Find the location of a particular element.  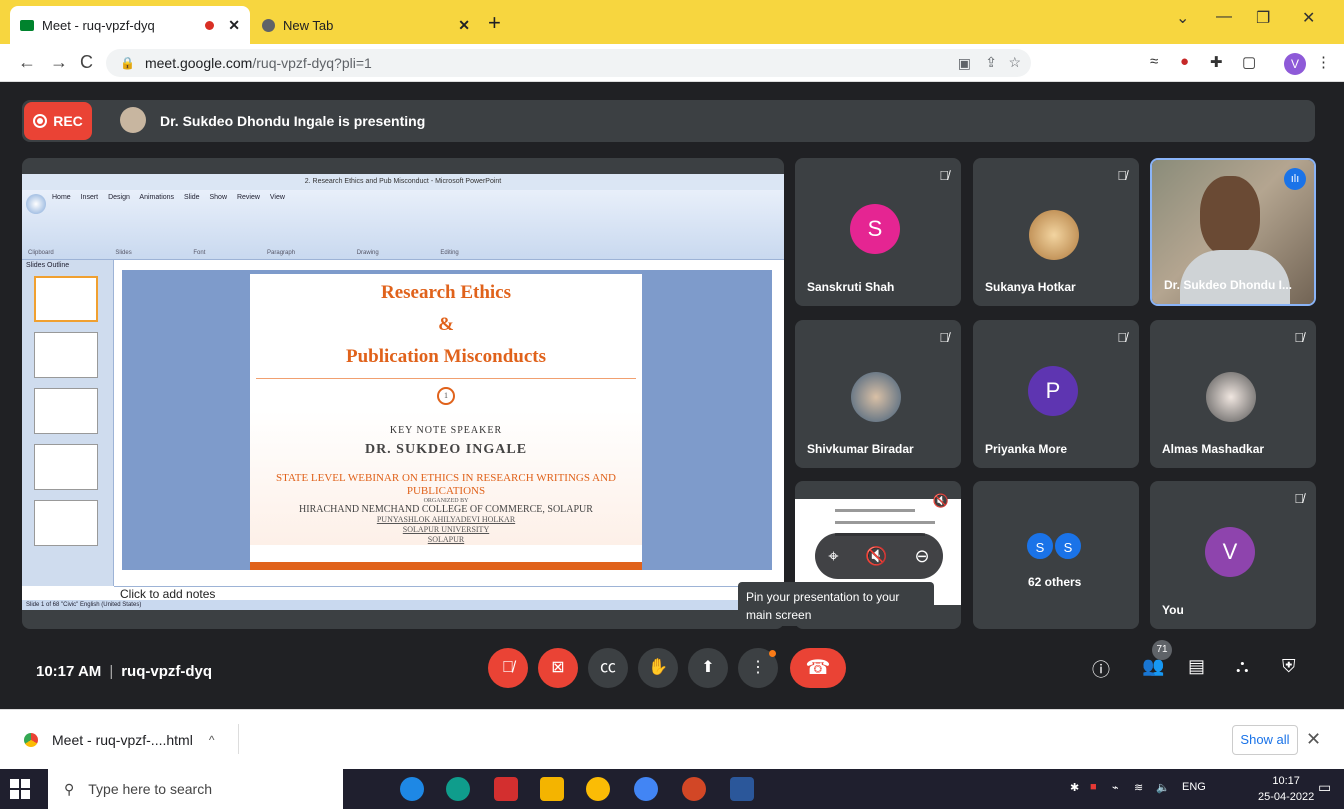

participant-tile: 🎙̸ P Priyanka More is located at coordinates (1056, 394).